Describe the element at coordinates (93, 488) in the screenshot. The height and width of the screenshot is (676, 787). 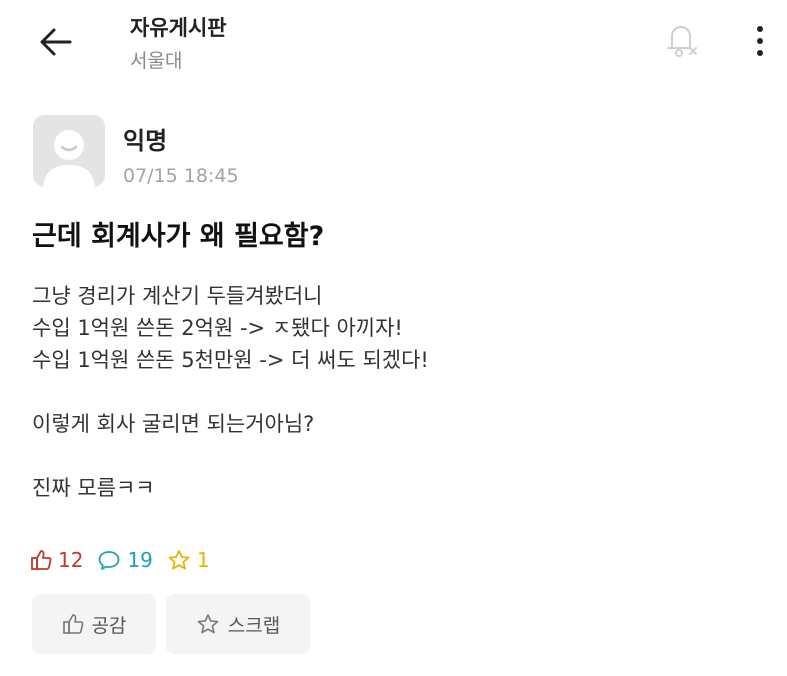
I see `post-body-line: 진짜 모름ㅋㅋ` at that location.